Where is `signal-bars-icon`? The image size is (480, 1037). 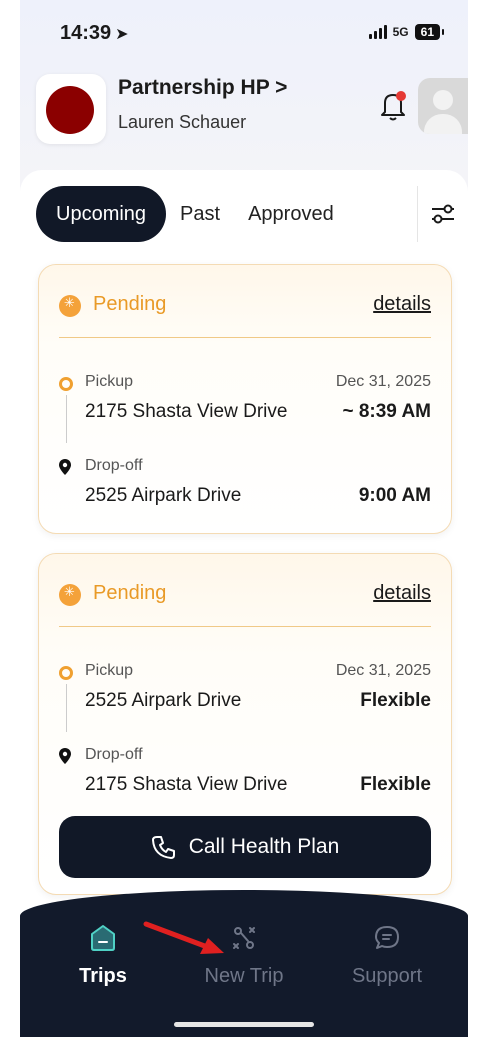
signal-bars-icon is located at coordinates (377, 32).